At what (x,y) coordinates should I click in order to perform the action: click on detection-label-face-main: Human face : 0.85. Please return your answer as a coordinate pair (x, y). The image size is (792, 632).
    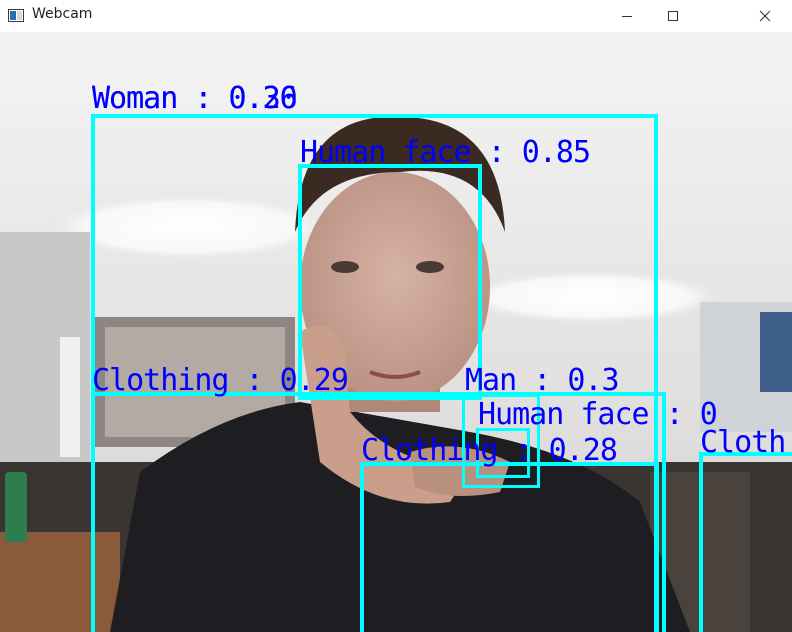
    Looking at the image, I should click on (445, 152).